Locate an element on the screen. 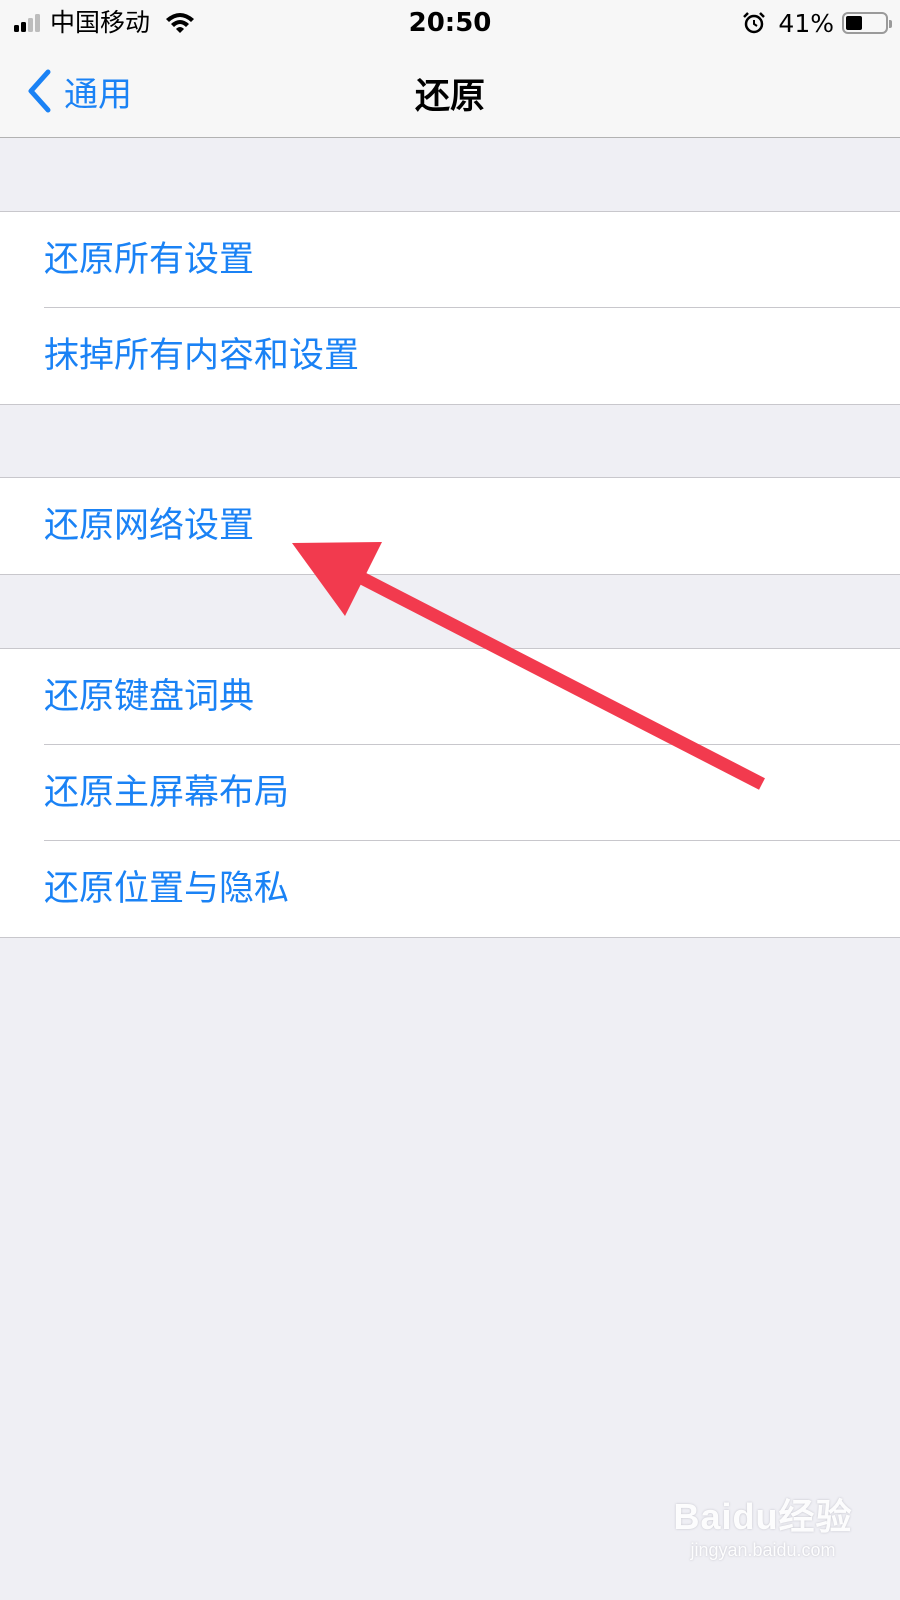  reset-location-privacy-label: 还原位置与隐私 is located at coordinates (167, 889).